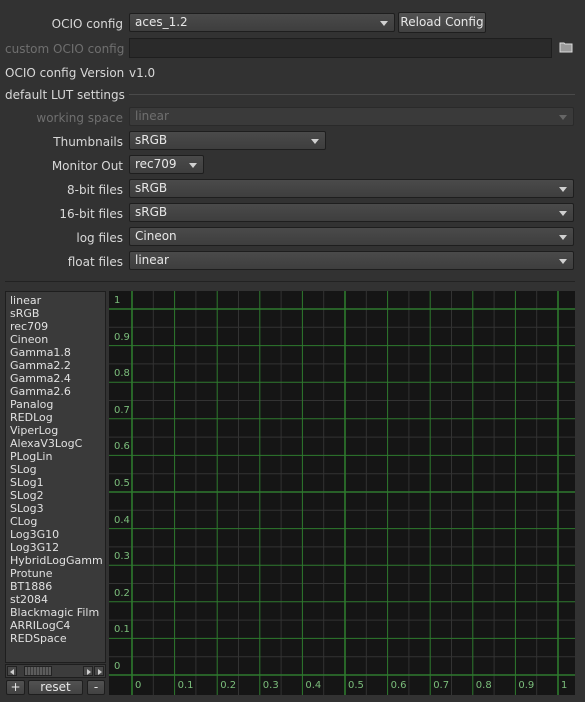  What do you see at coordinates (122, 593) in the screenshot?
I see `y-tick-label: 0.2` at bounding box center [122, 593].